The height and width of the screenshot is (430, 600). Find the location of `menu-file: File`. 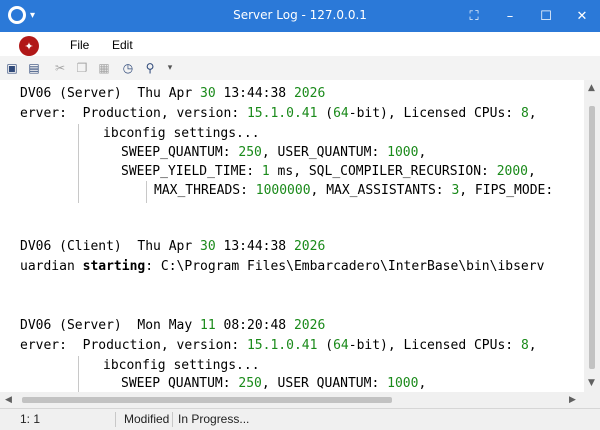

menu-file: File is located at coordinates (79, 45).